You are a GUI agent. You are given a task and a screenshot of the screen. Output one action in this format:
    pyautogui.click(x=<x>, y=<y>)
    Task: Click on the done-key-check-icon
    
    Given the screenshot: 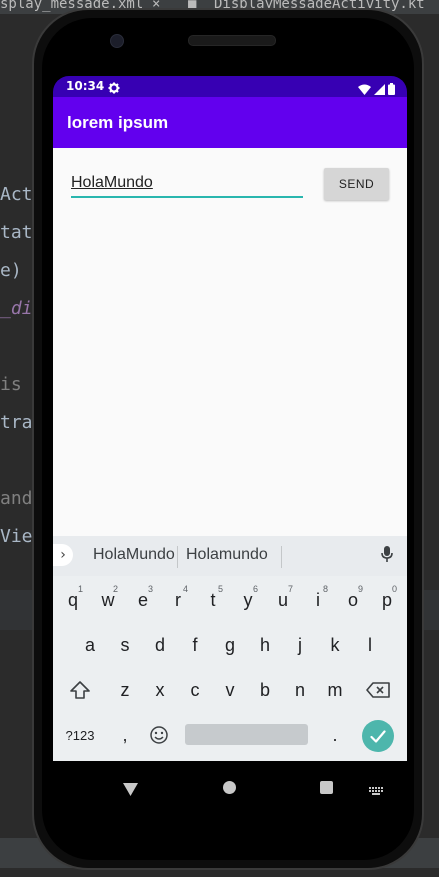 What is the action you would take?
    pyautogui.click(x=378, y=736)
    